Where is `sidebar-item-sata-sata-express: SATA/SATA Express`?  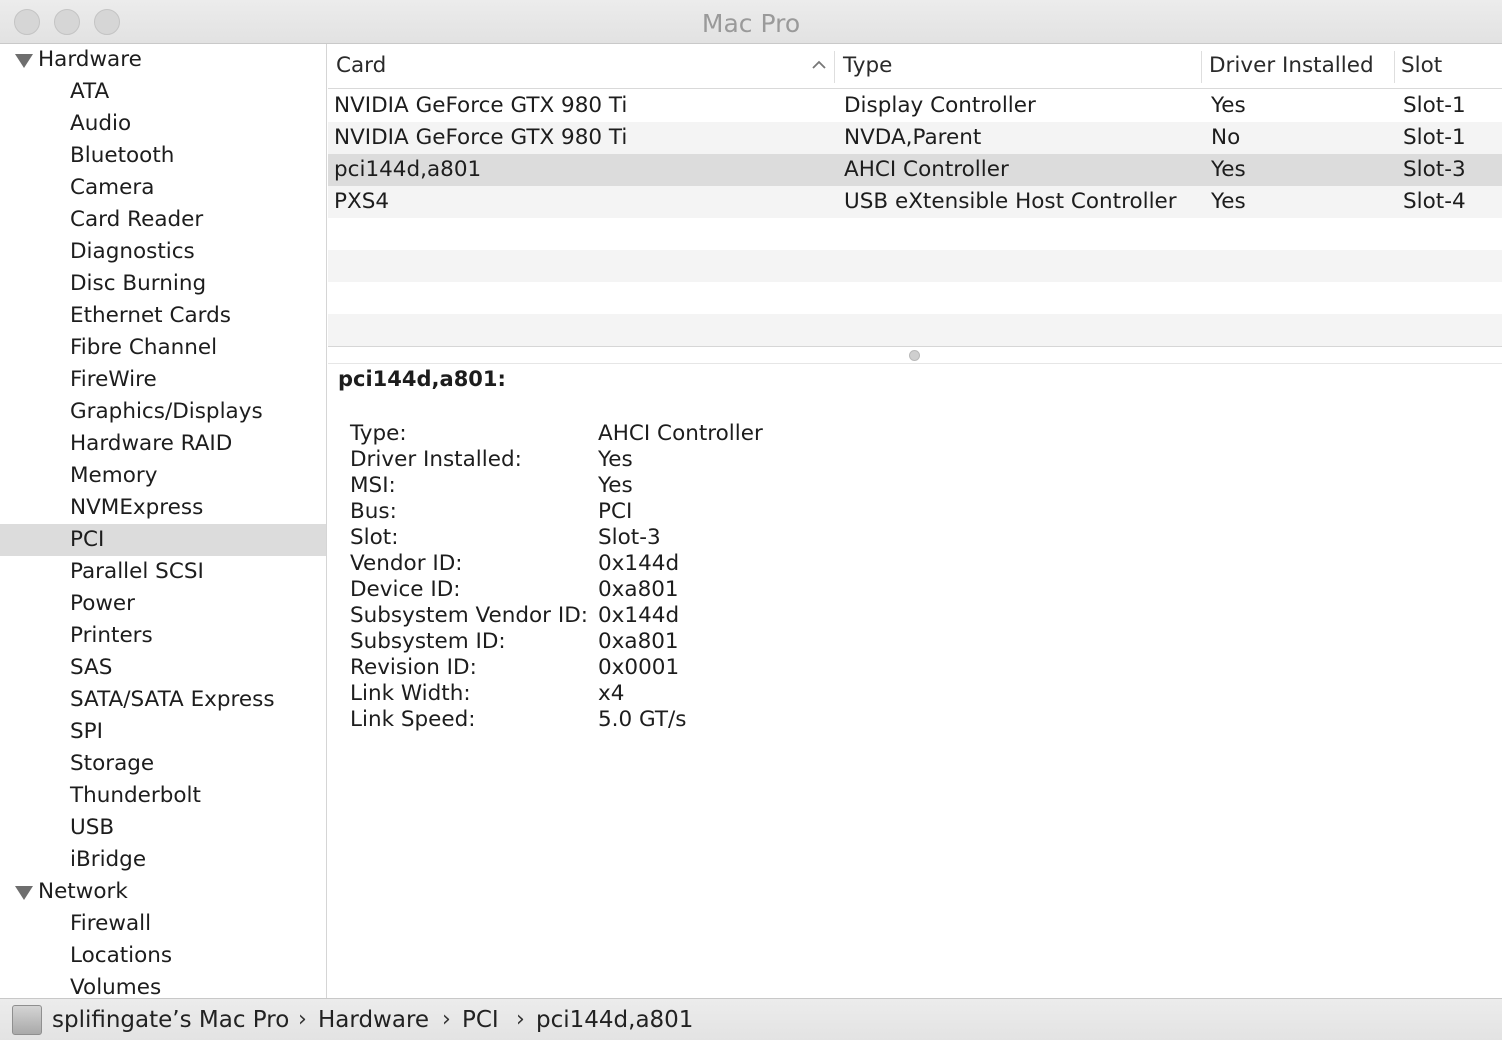
sidebar-item-sata-sata-express: SATA/SATA Express is located at coordinates (163, 700).